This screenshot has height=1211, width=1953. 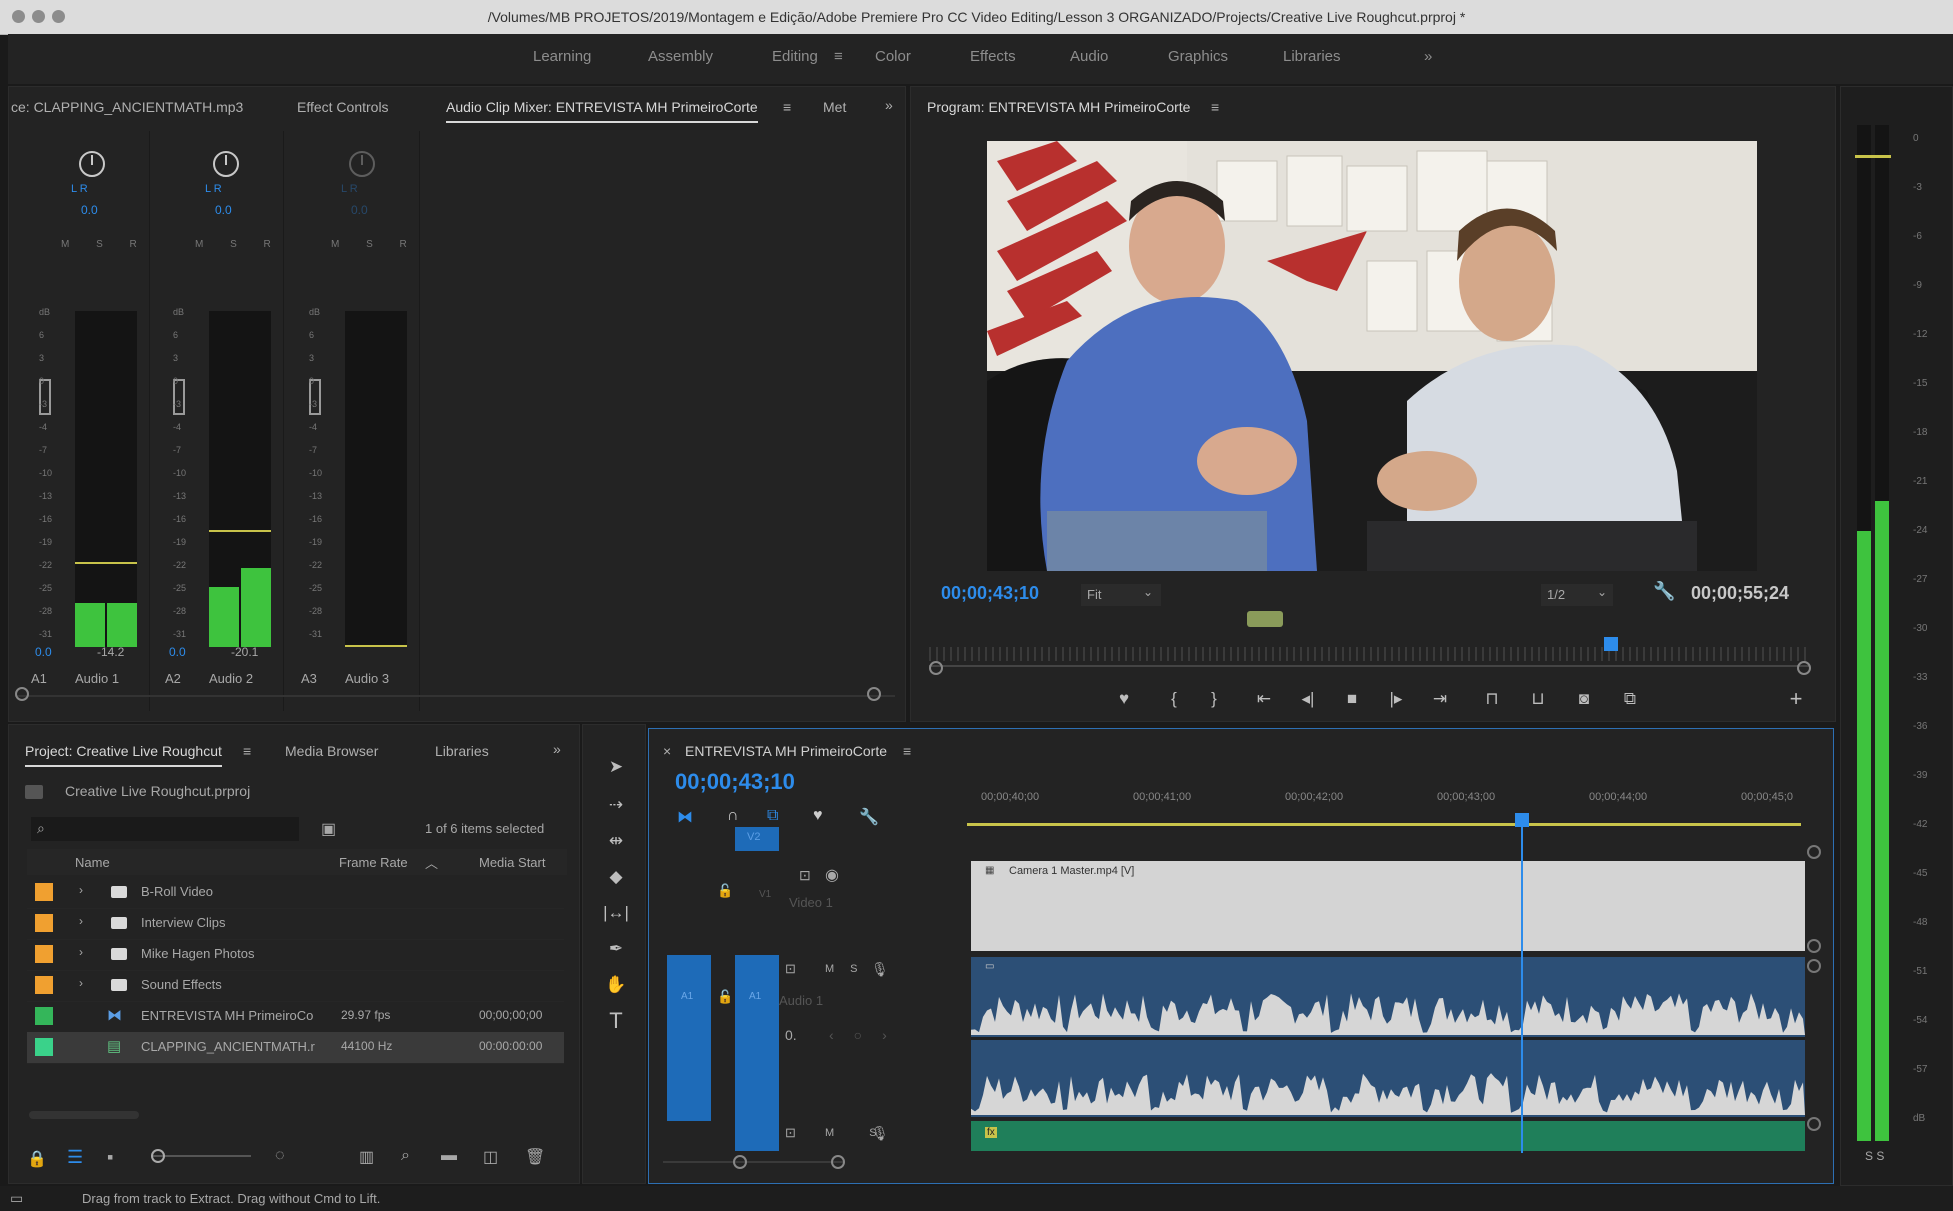 I want to click on extract-icon: ⊔, so click(x=1538, y=699).